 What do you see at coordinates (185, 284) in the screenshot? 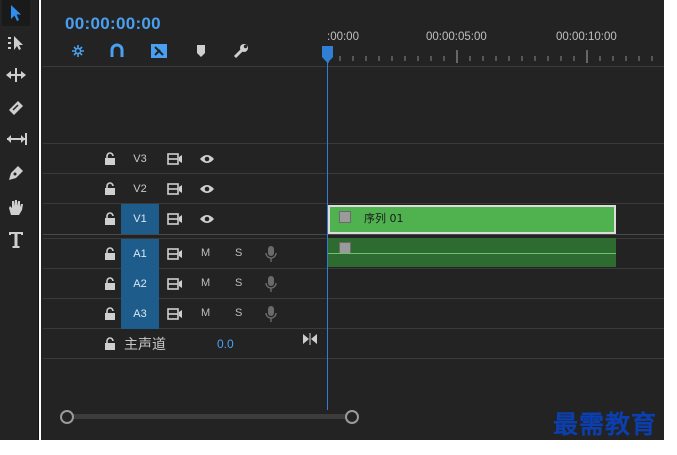
I see `track-a2: A2 M S` at bounding box center [185, 284].